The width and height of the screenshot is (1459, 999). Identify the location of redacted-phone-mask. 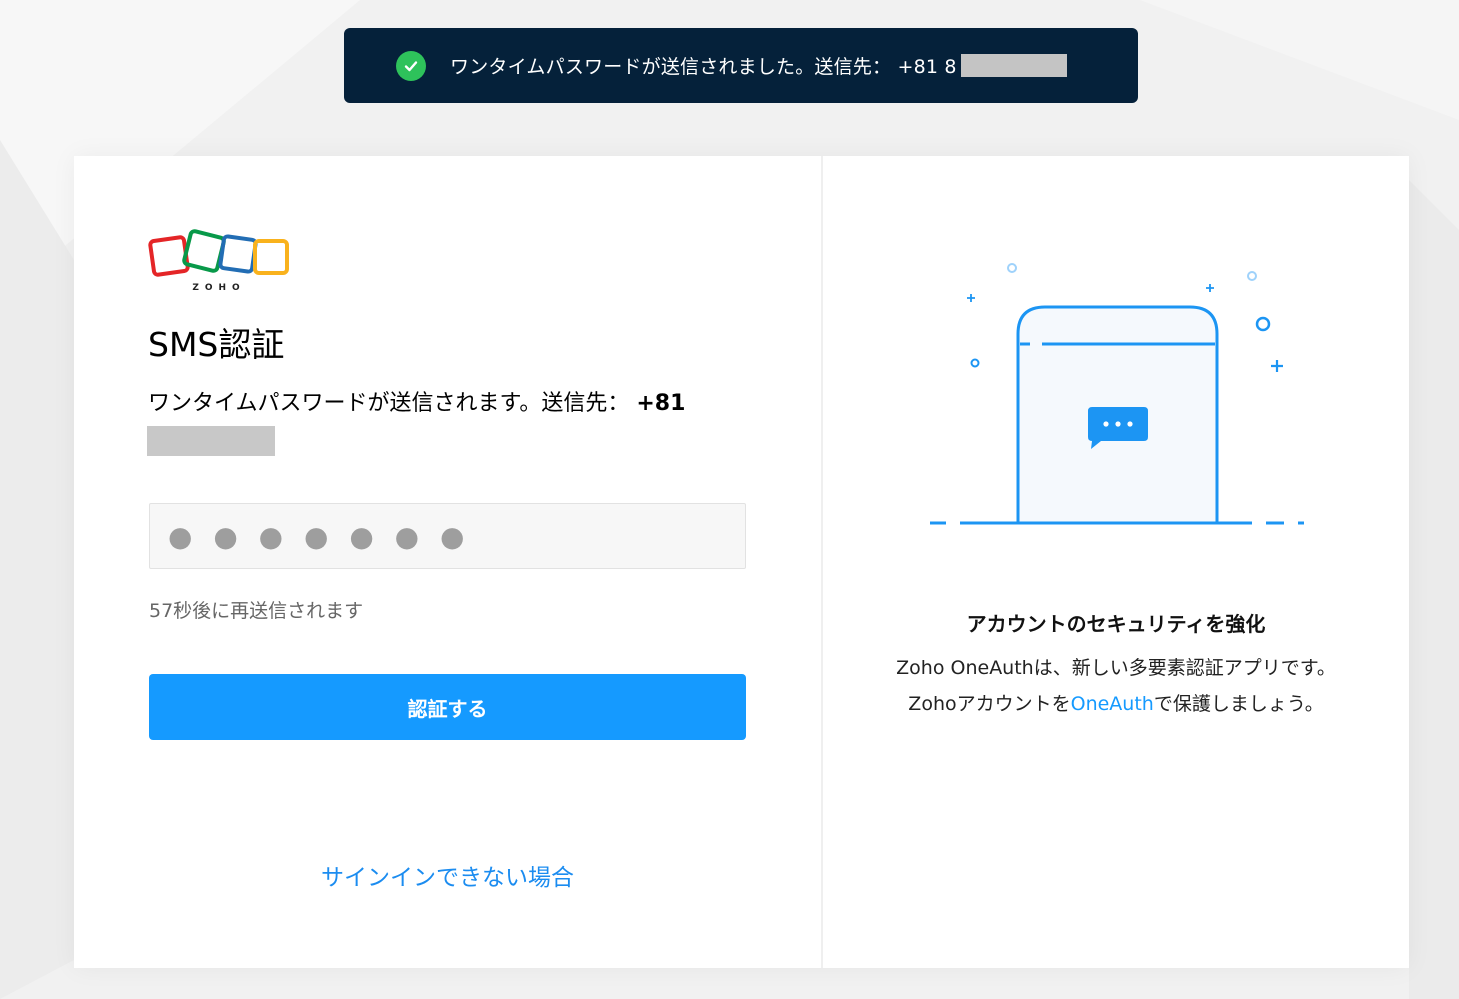
(1013, 65).